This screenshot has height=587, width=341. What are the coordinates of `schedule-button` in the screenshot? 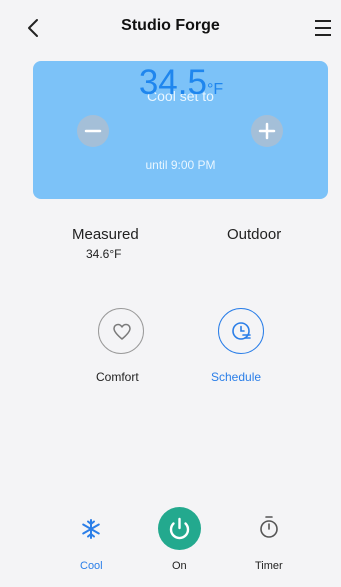 It's located at (241, 331).